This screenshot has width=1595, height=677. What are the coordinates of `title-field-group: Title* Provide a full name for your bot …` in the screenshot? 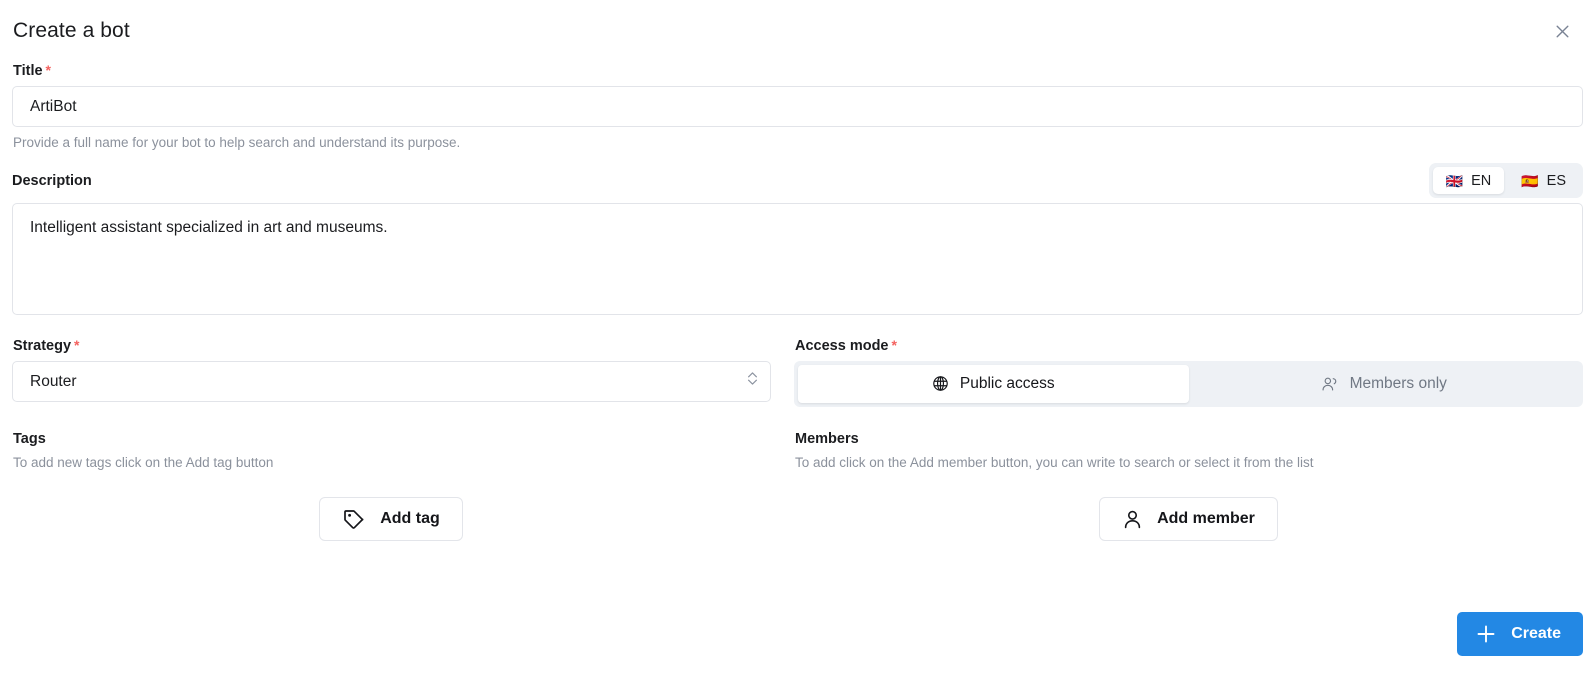 It's located at (797, 107).